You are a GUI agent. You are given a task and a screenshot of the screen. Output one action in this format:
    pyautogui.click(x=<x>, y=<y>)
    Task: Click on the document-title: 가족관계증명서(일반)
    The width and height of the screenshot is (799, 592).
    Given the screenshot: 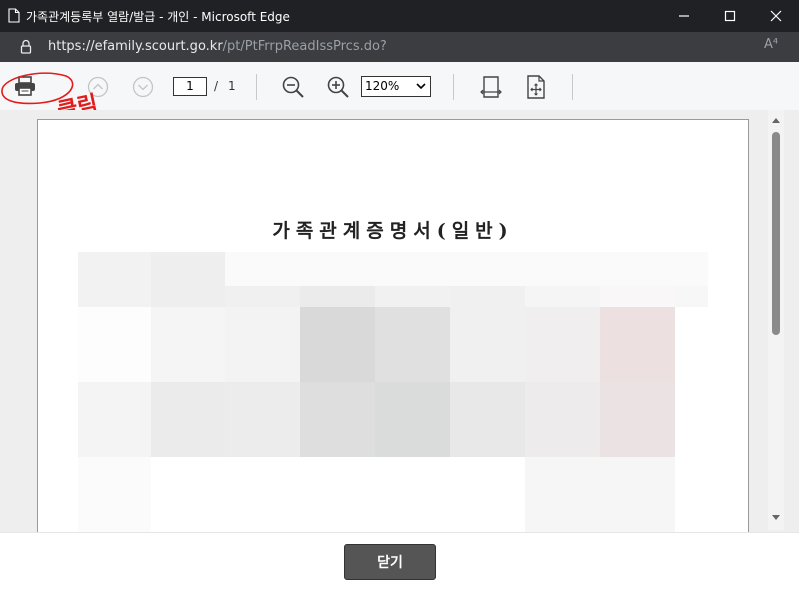 What is the action you would take?
    pyautogui.click(x=393, y=231)
    